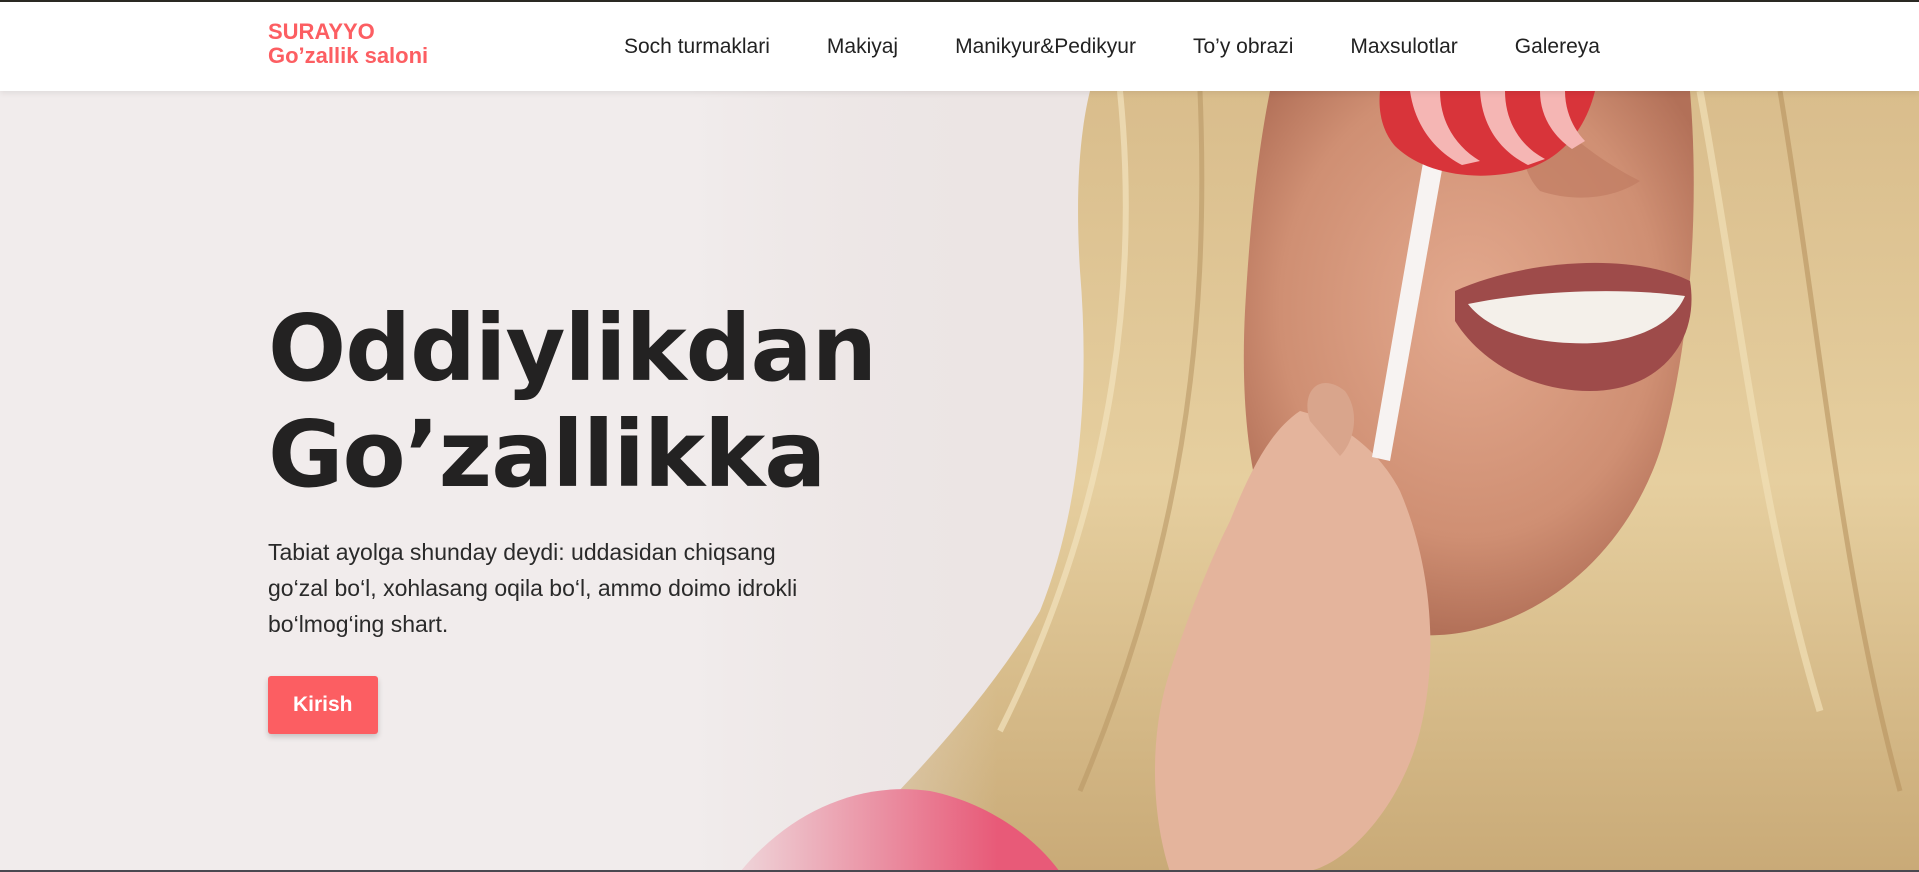 Image resolution: width=1919 pixels, height=872 pixels. What do you see at coordinates (862, 47) in the screenshot?
I see `nav-item-makiyaj: Makiyaj` at bounding box center [862, 47].